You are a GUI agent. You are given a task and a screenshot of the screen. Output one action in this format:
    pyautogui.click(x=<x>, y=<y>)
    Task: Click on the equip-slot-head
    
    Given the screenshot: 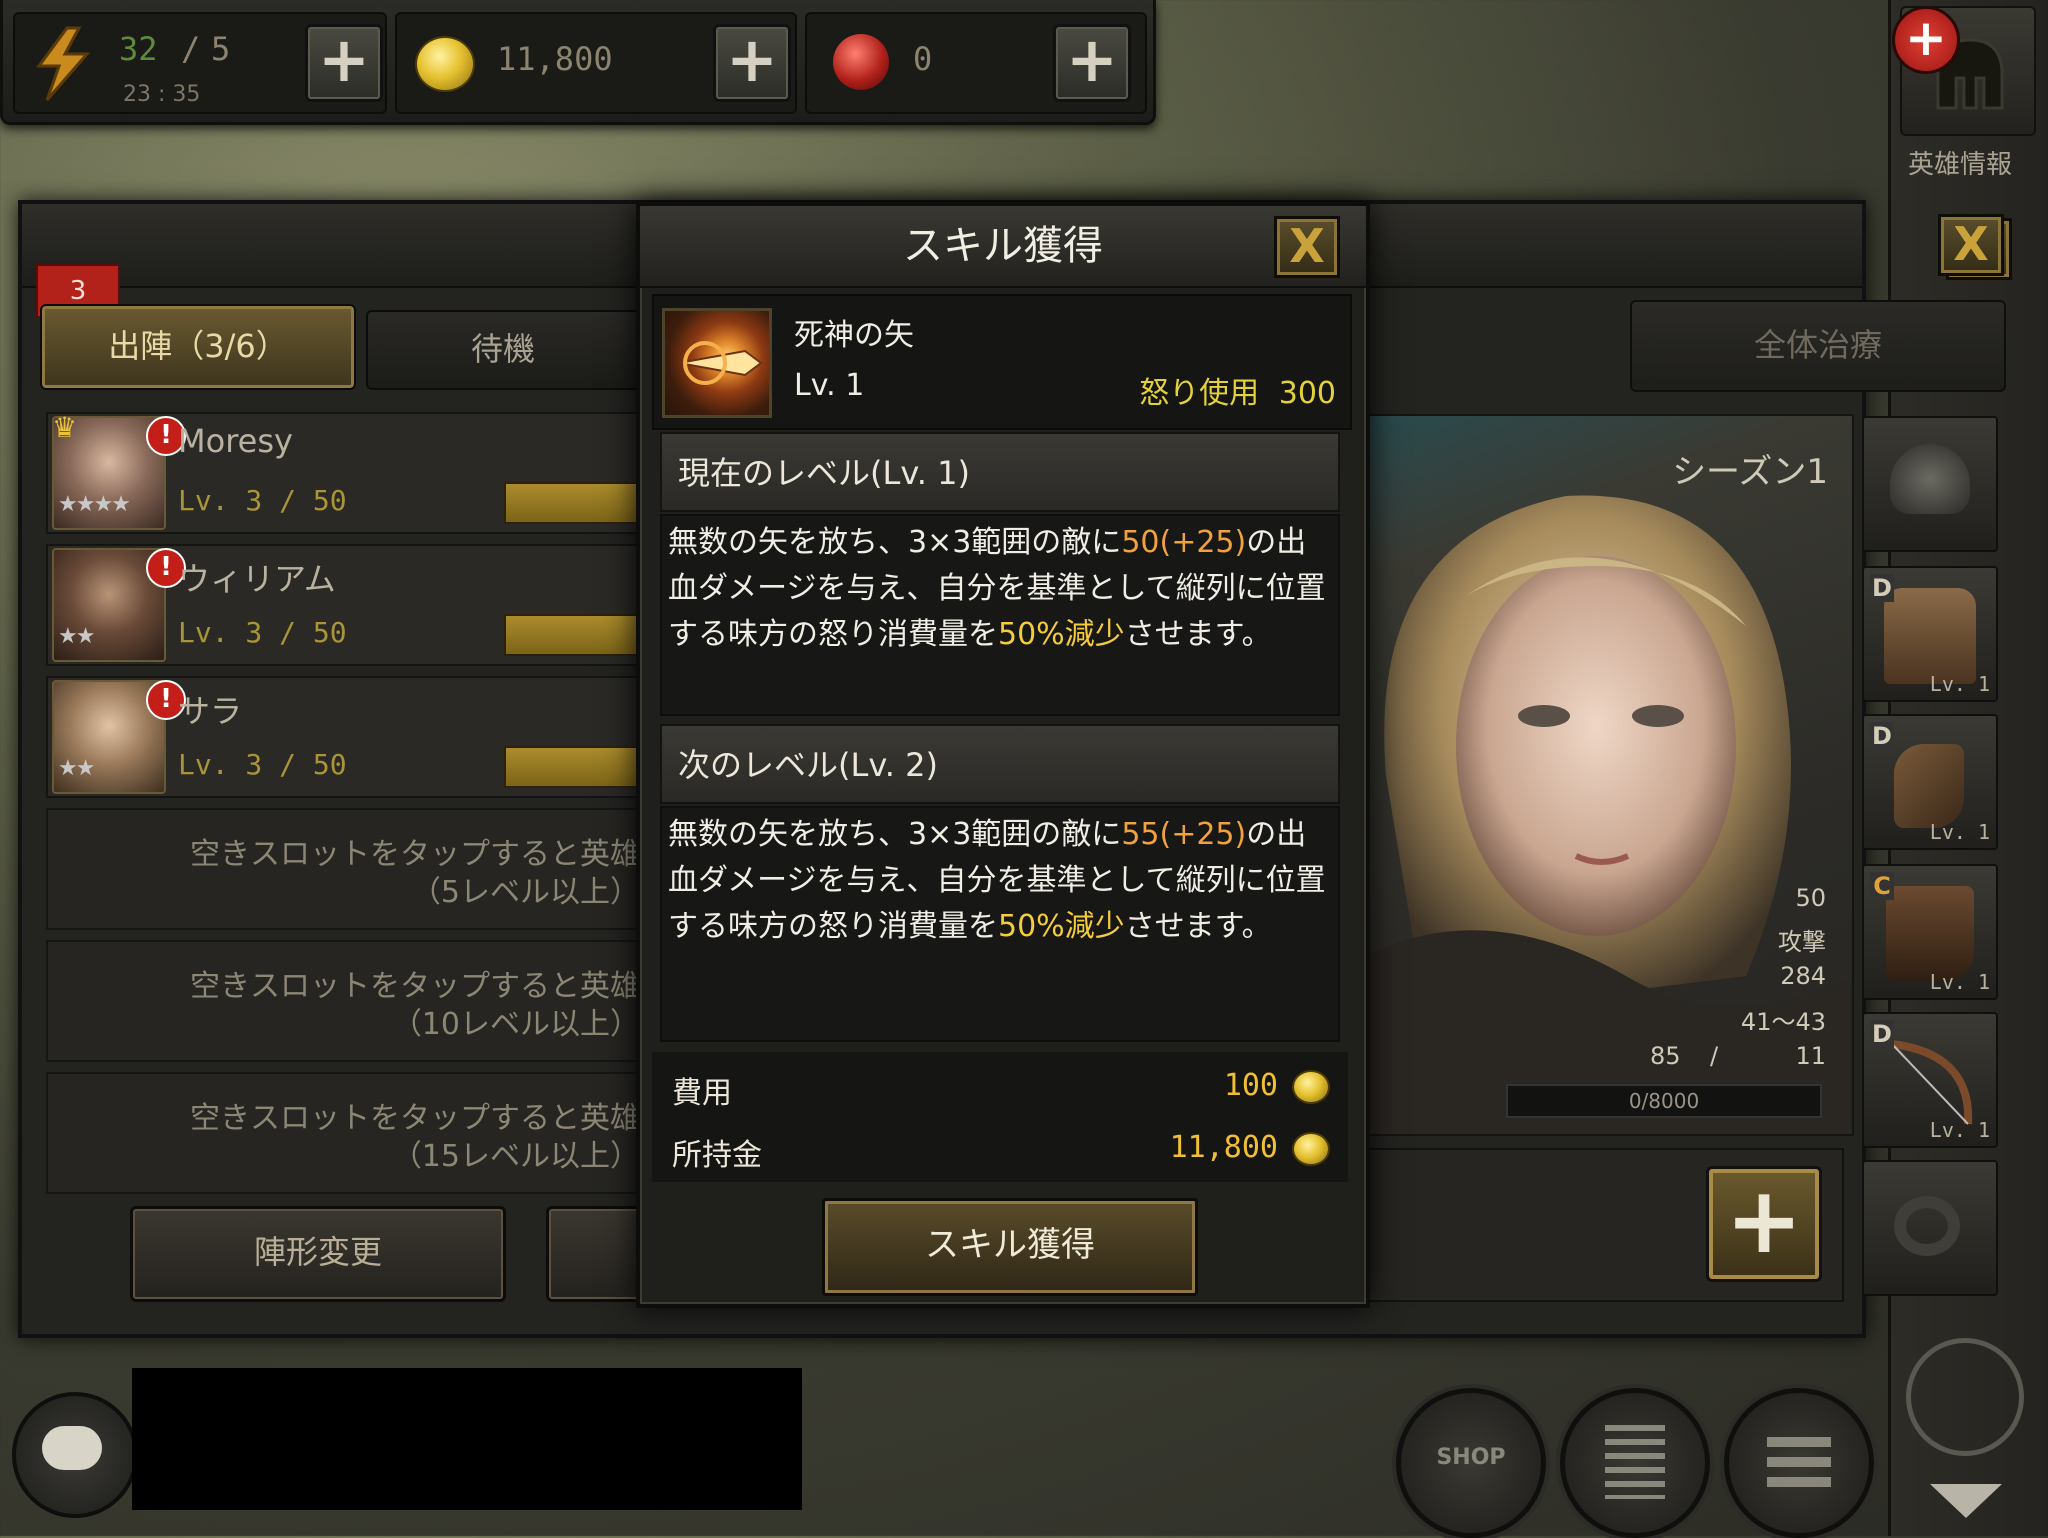 What is the action you would take?
    pyautogui.click(x=1930, y=484)
    